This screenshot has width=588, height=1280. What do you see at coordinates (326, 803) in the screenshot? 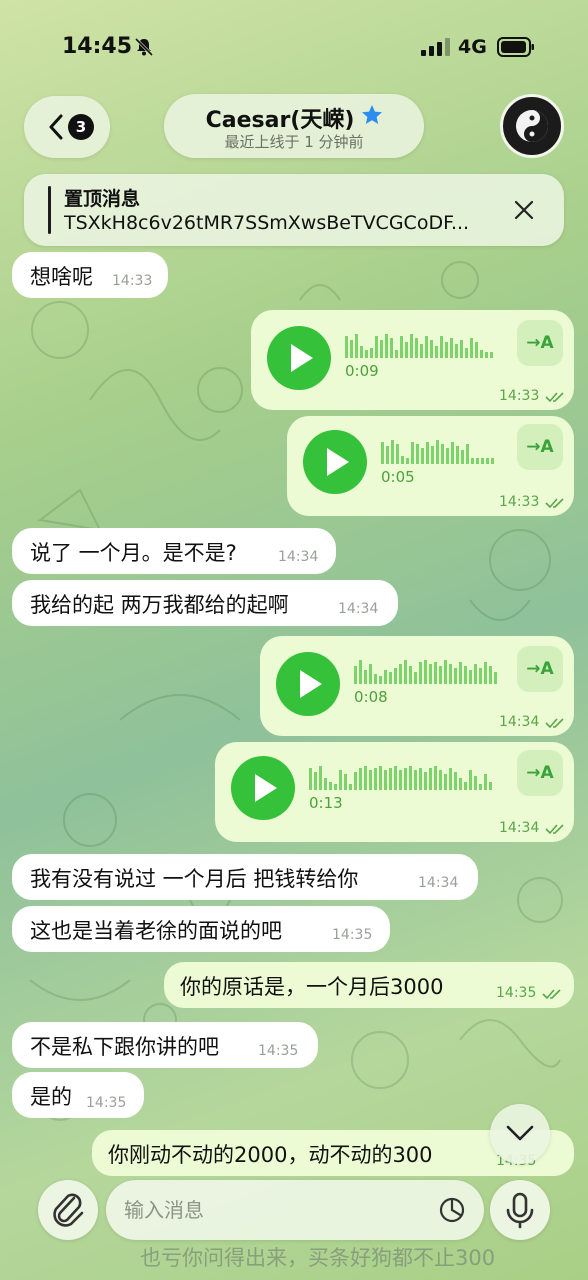
I see `voice-duration: 0:13` at bounding box center [326, 803].